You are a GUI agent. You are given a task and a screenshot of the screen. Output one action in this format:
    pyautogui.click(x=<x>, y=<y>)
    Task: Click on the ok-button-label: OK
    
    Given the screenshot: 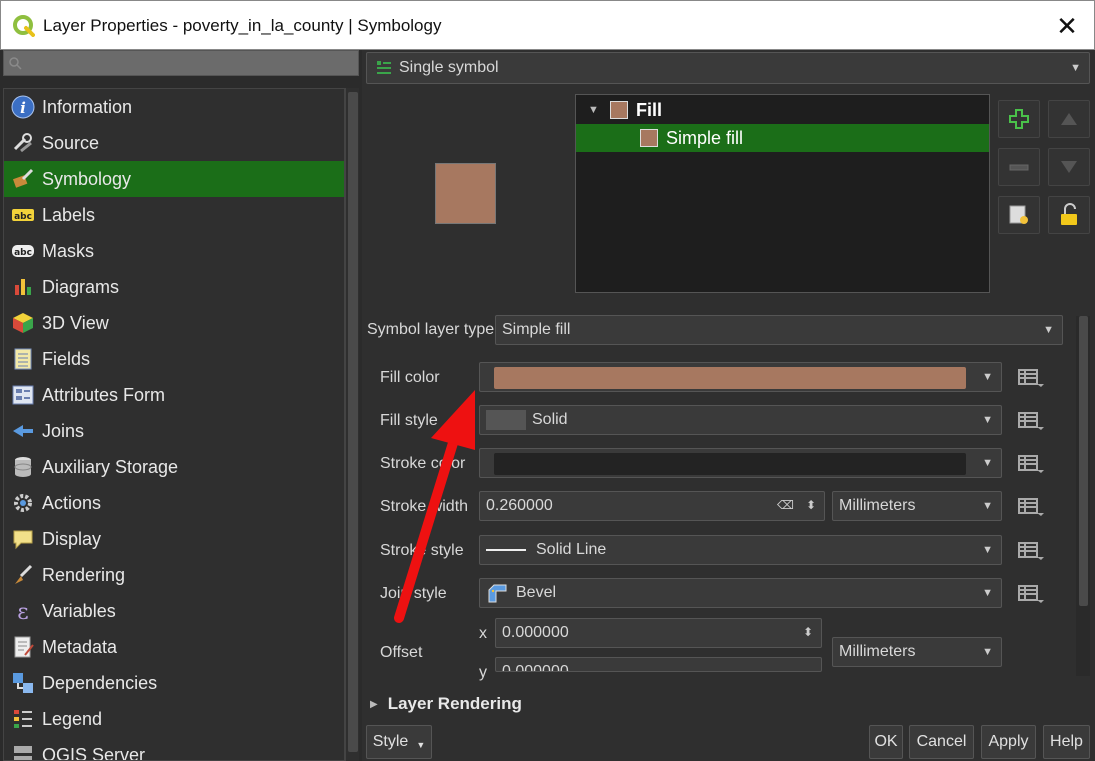 What is the action you would take?
    pyautogui.click(x=886, y=741)
    